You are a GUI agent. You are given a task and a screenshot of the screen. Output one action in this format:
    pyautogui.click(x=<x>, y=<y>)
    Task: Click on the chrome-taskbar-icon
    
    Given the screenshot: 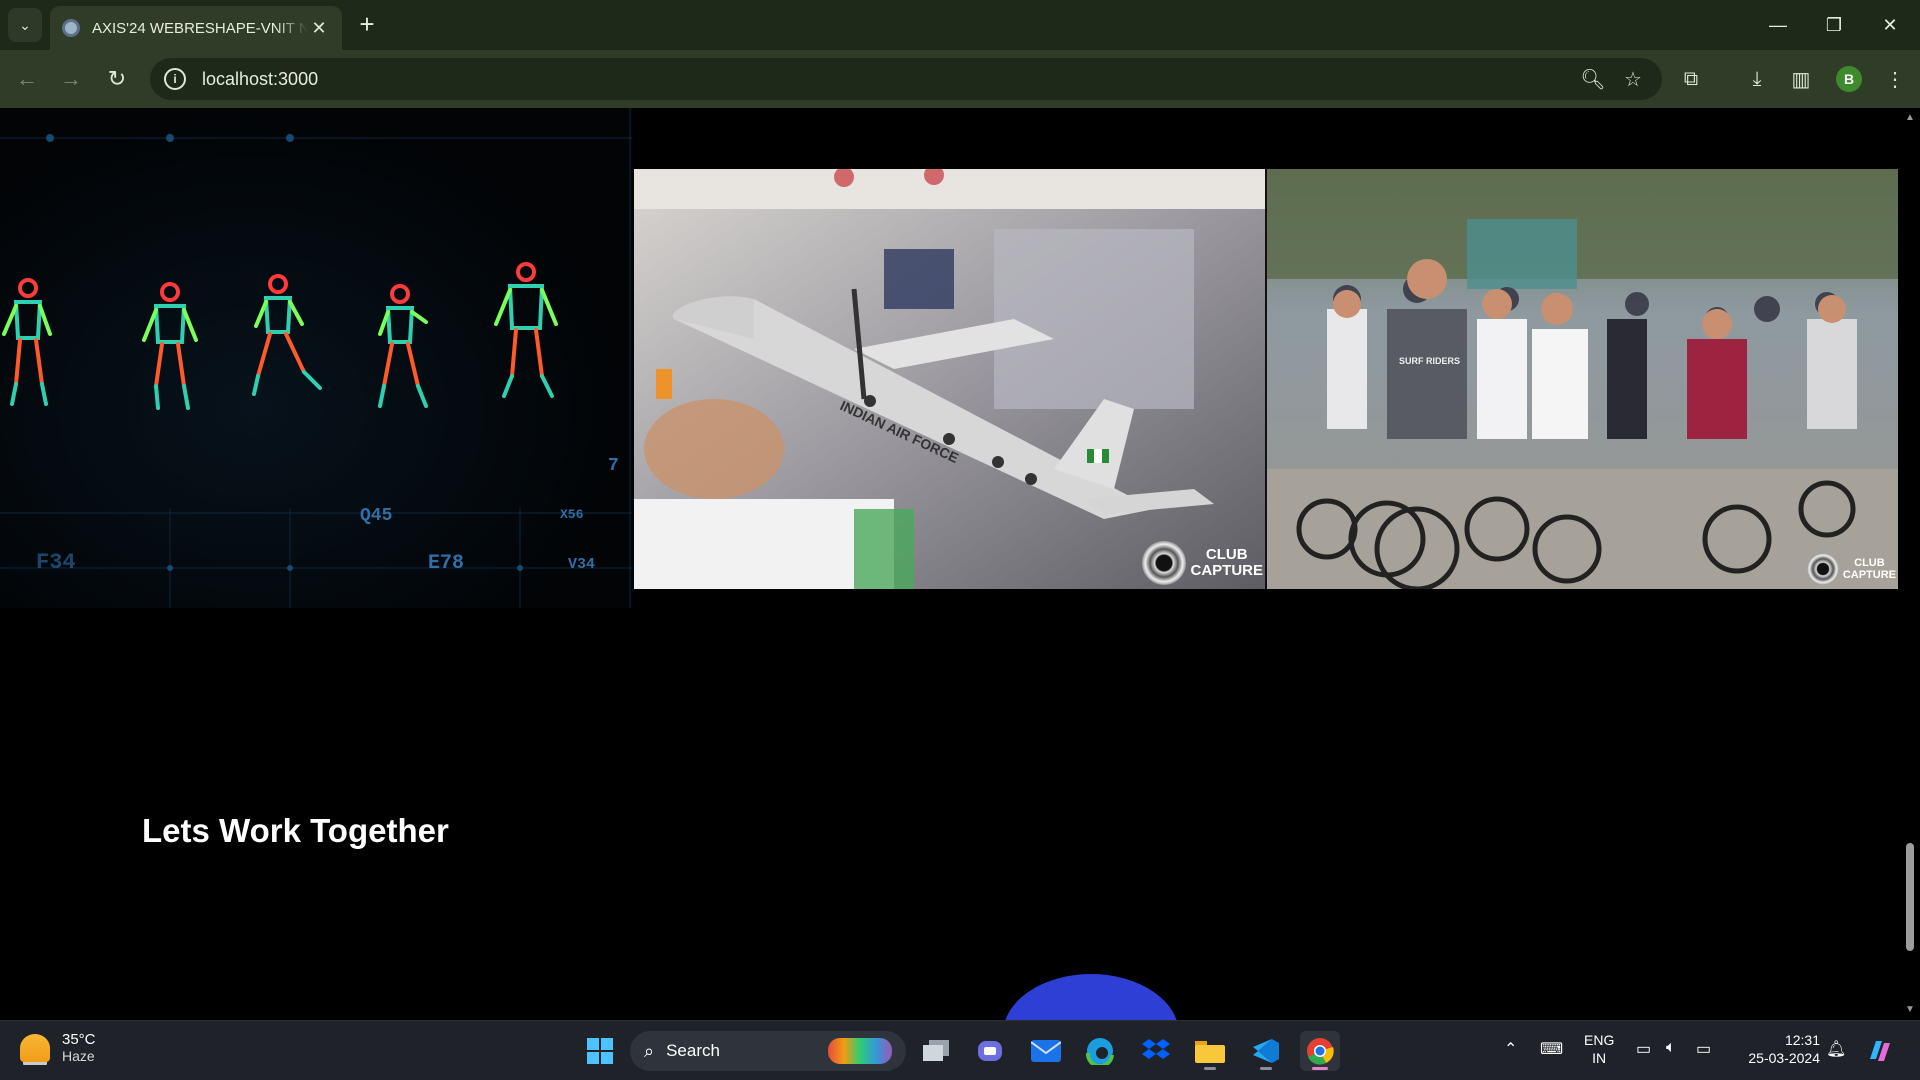 What is the action you would take?
    pyautogui.click(x=1320, y=1051)
    